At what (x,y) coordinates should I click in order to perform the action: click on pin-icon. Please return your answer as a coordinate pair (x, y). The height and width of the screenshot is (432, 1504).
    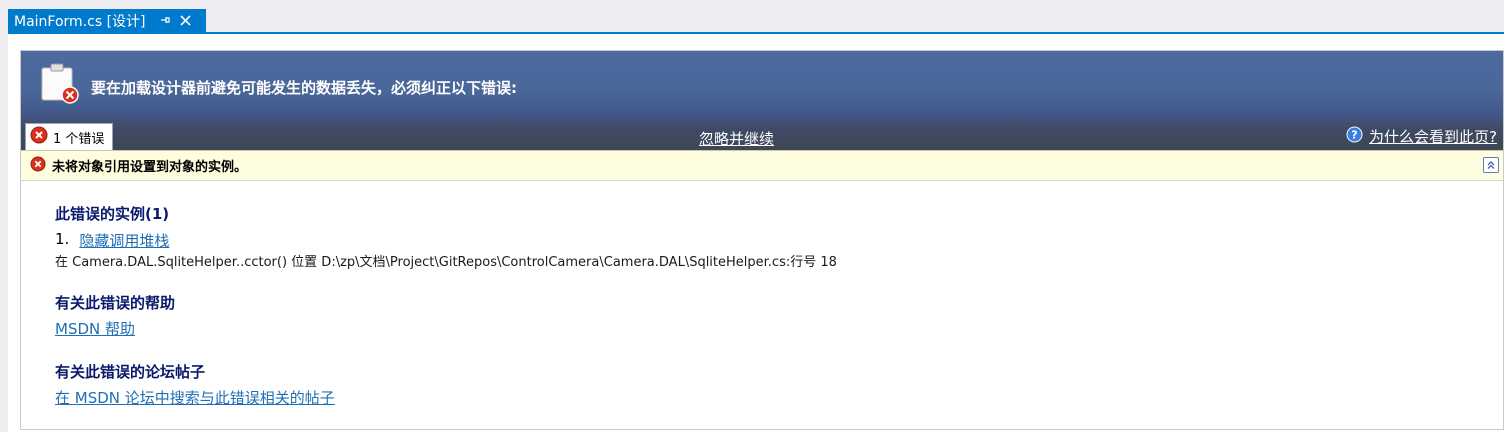
    Looking at the image, I should click on (165, 21).